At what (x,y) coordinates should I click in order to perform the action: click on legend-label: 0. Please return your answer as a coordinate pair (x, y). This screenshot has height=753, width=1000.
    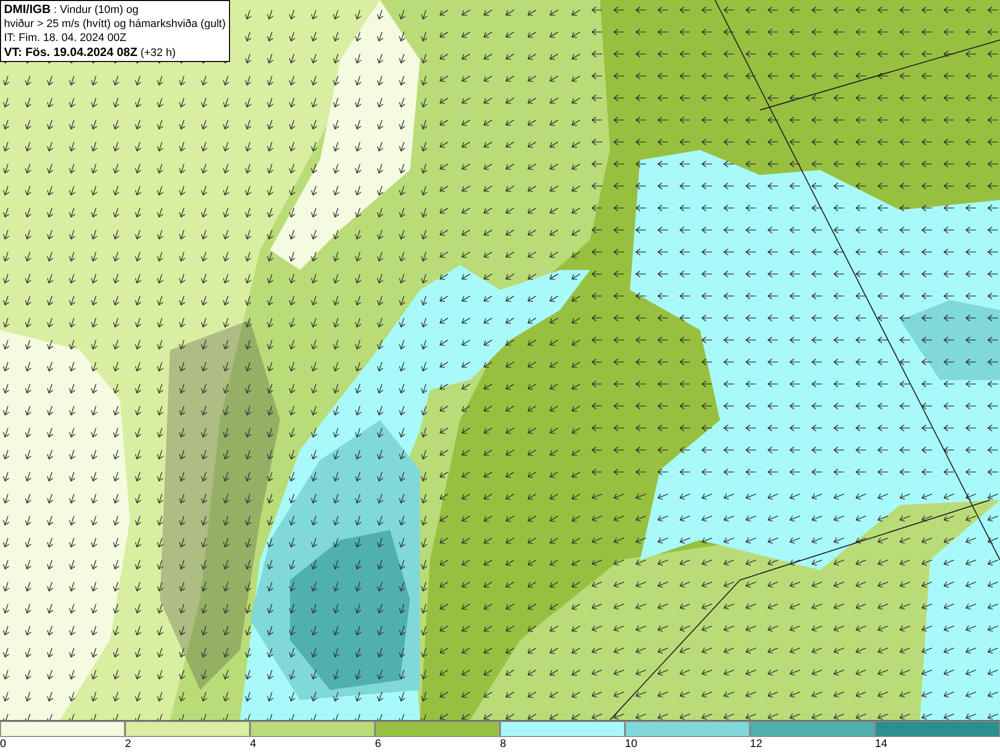
    Looking at the image, I should click on (3, 744).